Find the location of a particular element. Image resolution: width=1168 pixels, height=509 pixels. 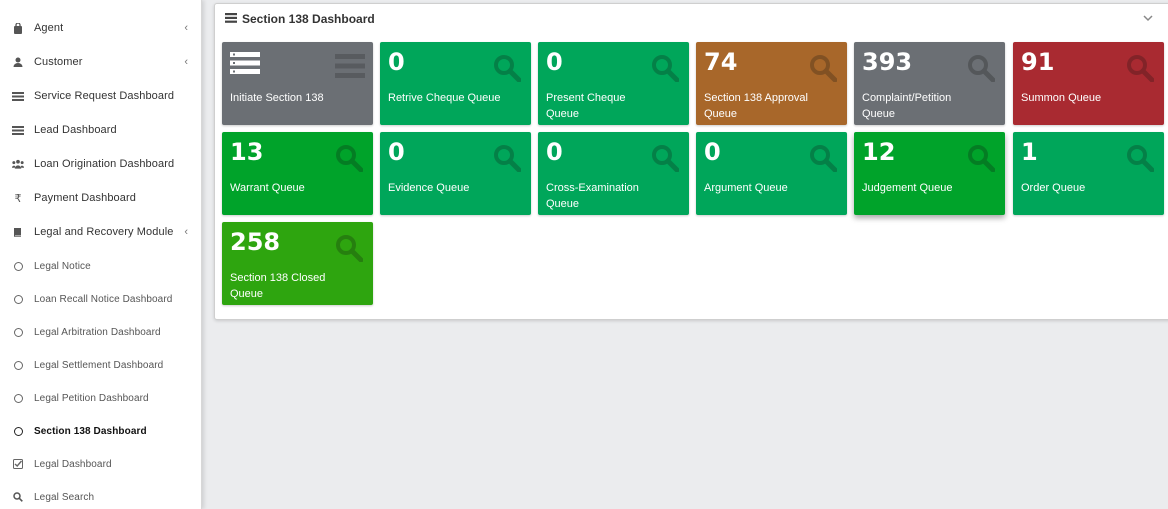

sidebar-subitem-section-138-dashboard: Section 138 Dashboard is located at coordinates (101, 431).